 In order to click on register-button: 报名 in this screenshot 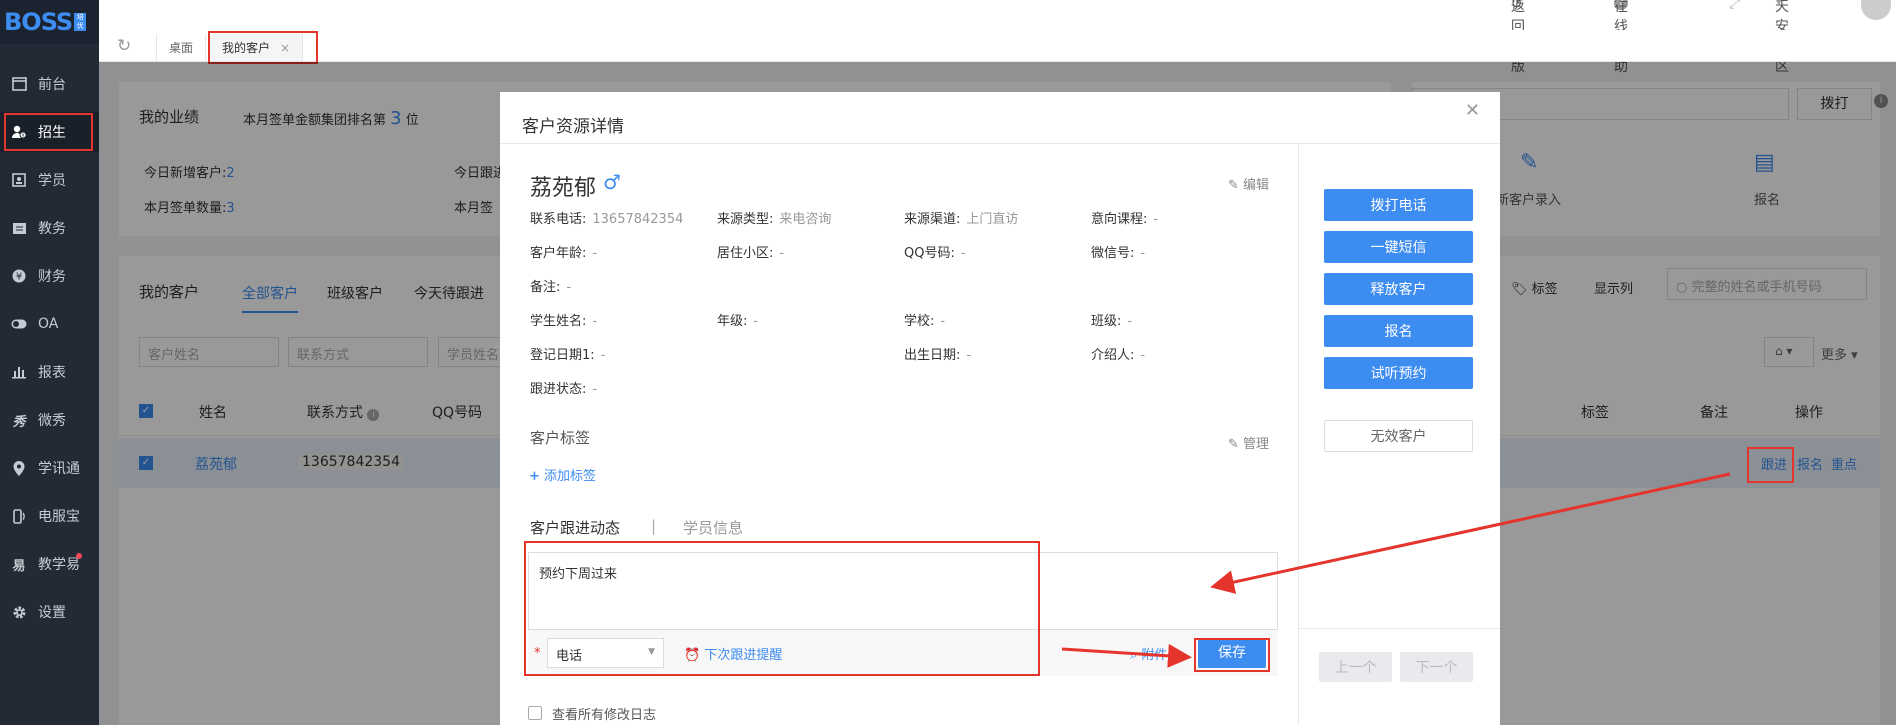, I will do `click(1398, 331)`.